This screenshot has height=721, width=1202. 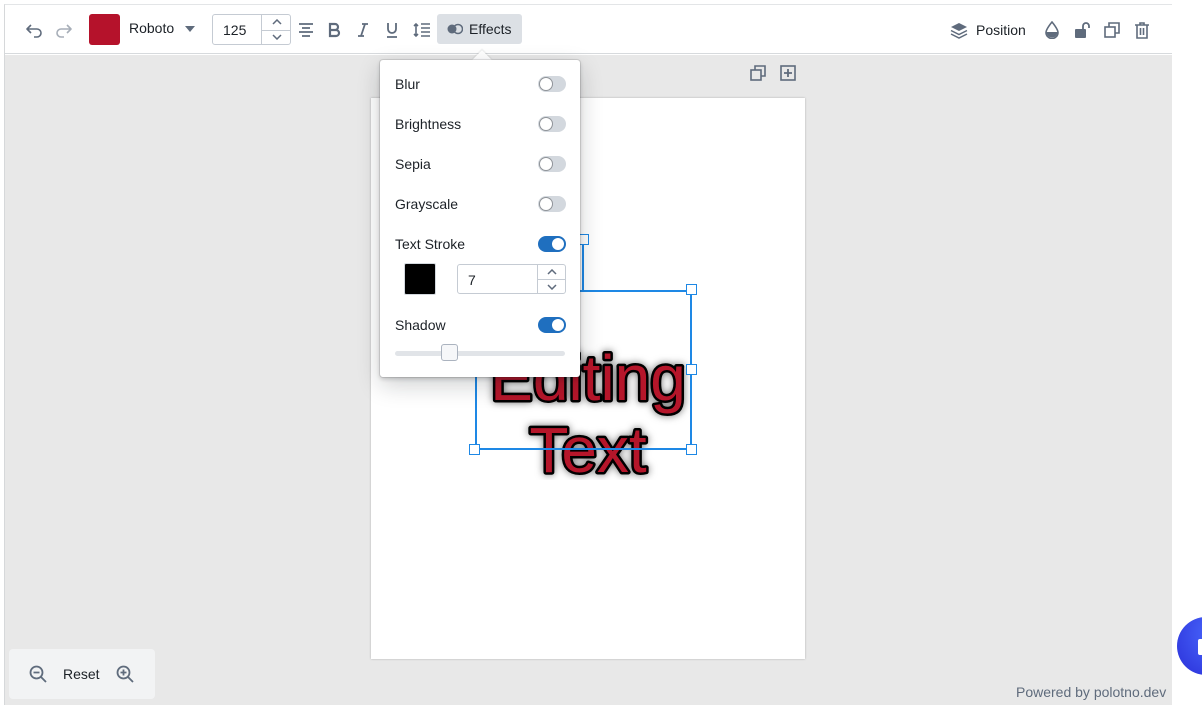 I want to click on position-button: Position, so click(x=988, y=30).